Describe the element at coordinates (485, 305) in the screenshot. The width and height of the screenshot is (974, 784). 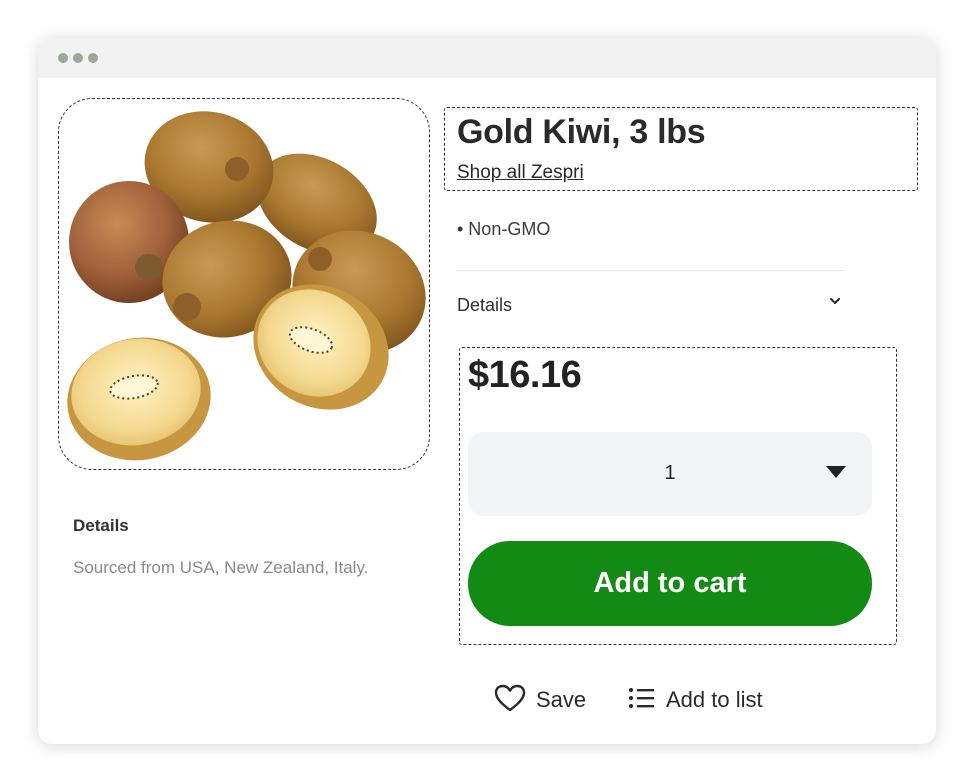
I see `details-toggle-label: Details` at that location.